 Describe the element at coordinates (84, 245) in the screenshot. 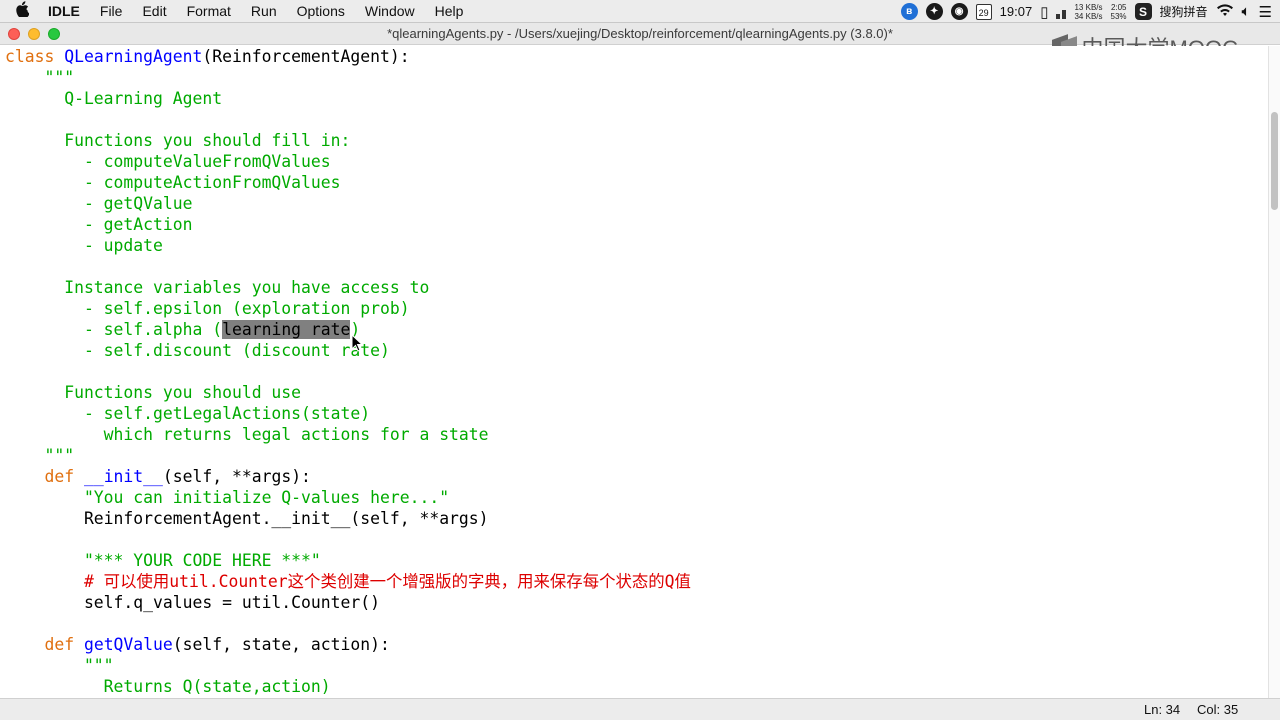

I see `code-token: - update` at that location.